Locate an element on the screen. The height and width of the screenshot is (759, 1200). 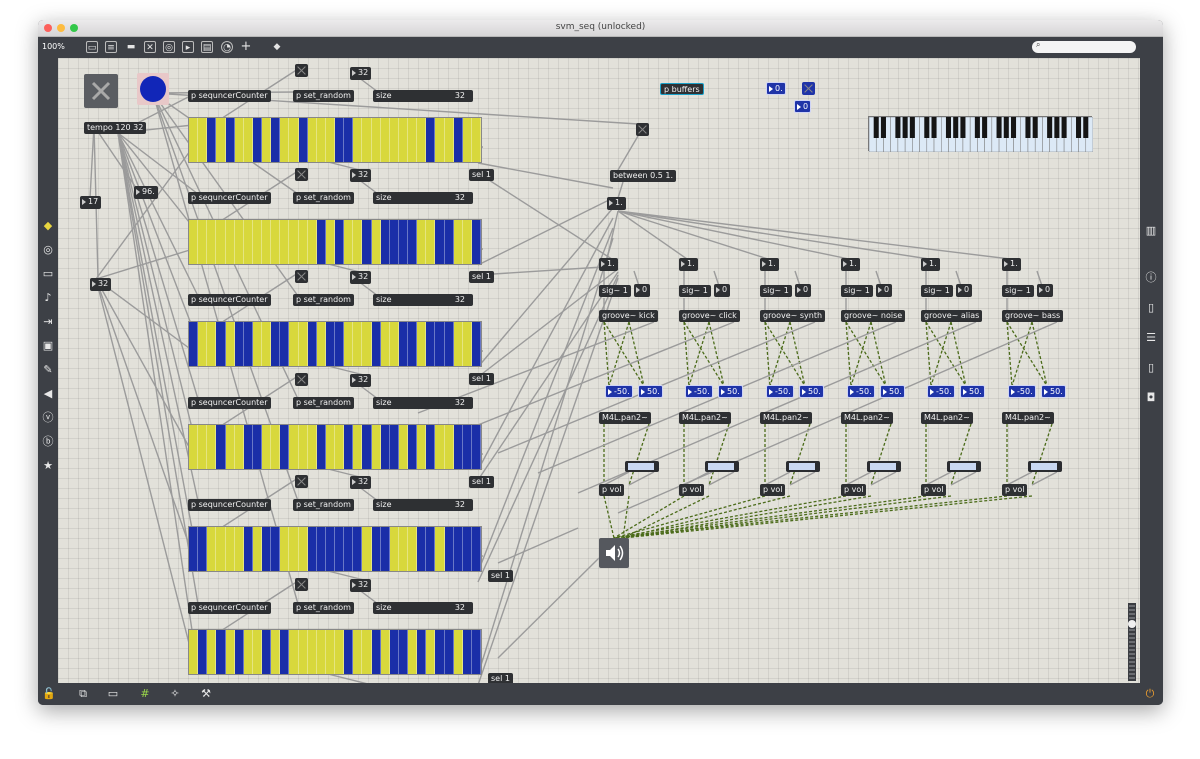
button-icon: ◎ is located at coordinates (169, 47).